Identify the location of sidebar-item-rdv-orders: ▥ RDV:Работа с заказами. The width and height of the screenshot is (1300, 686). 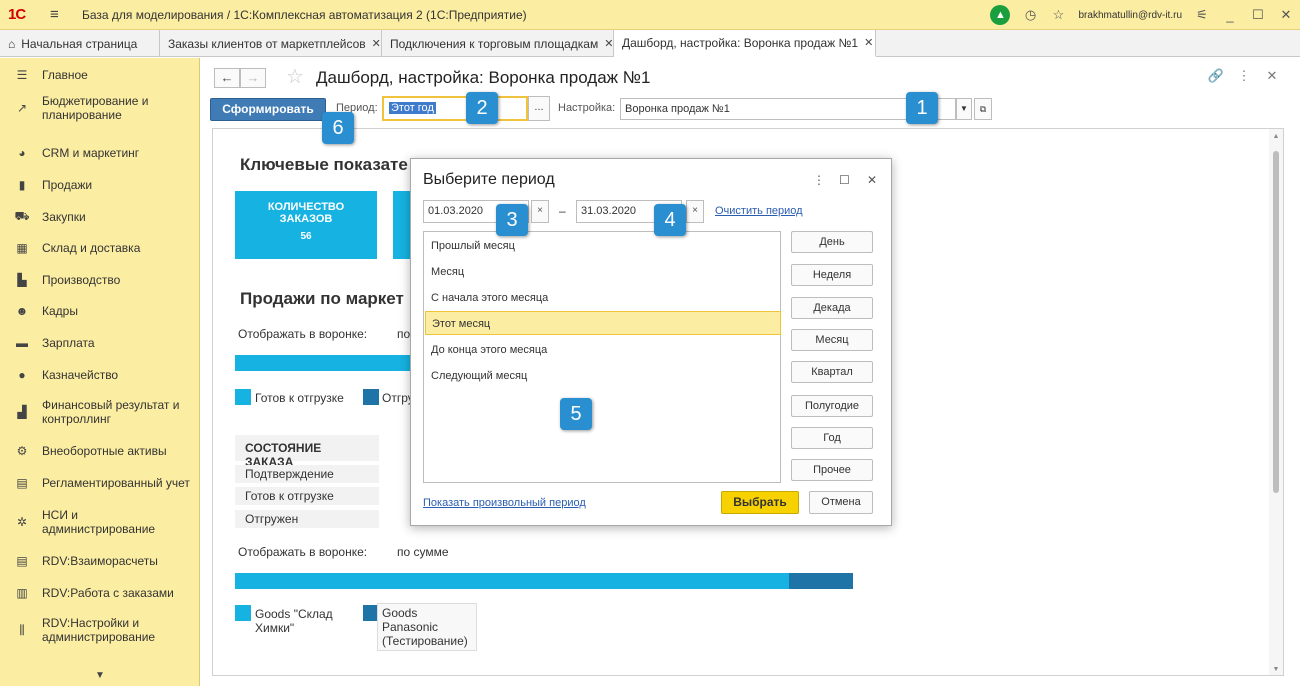
(100, 593).